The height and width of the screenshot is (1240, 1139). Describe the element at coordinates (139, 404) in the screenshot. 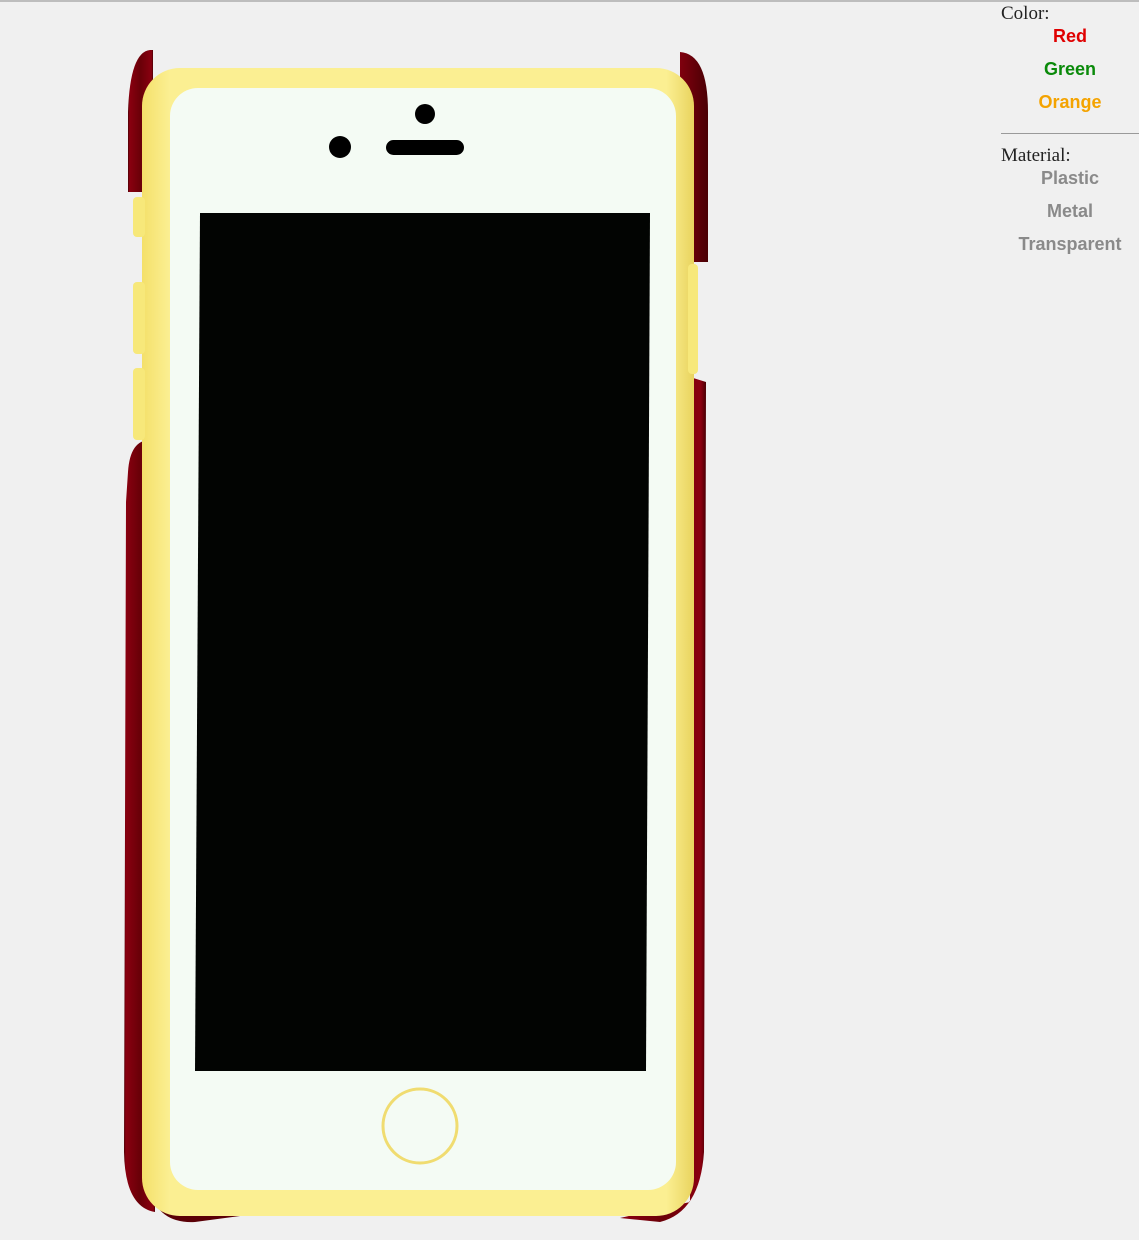

I see `side-button-volume-down` at that location.